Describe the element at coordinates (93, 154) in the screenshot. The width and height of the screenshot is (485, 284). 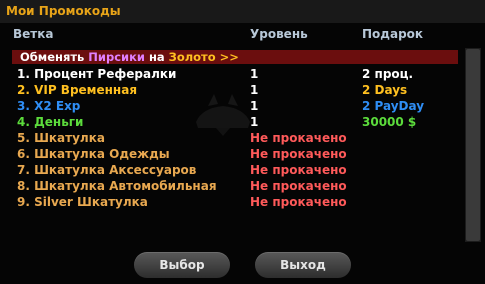
I see `row-branch: 6. Шкатулка Одежды` at that location.